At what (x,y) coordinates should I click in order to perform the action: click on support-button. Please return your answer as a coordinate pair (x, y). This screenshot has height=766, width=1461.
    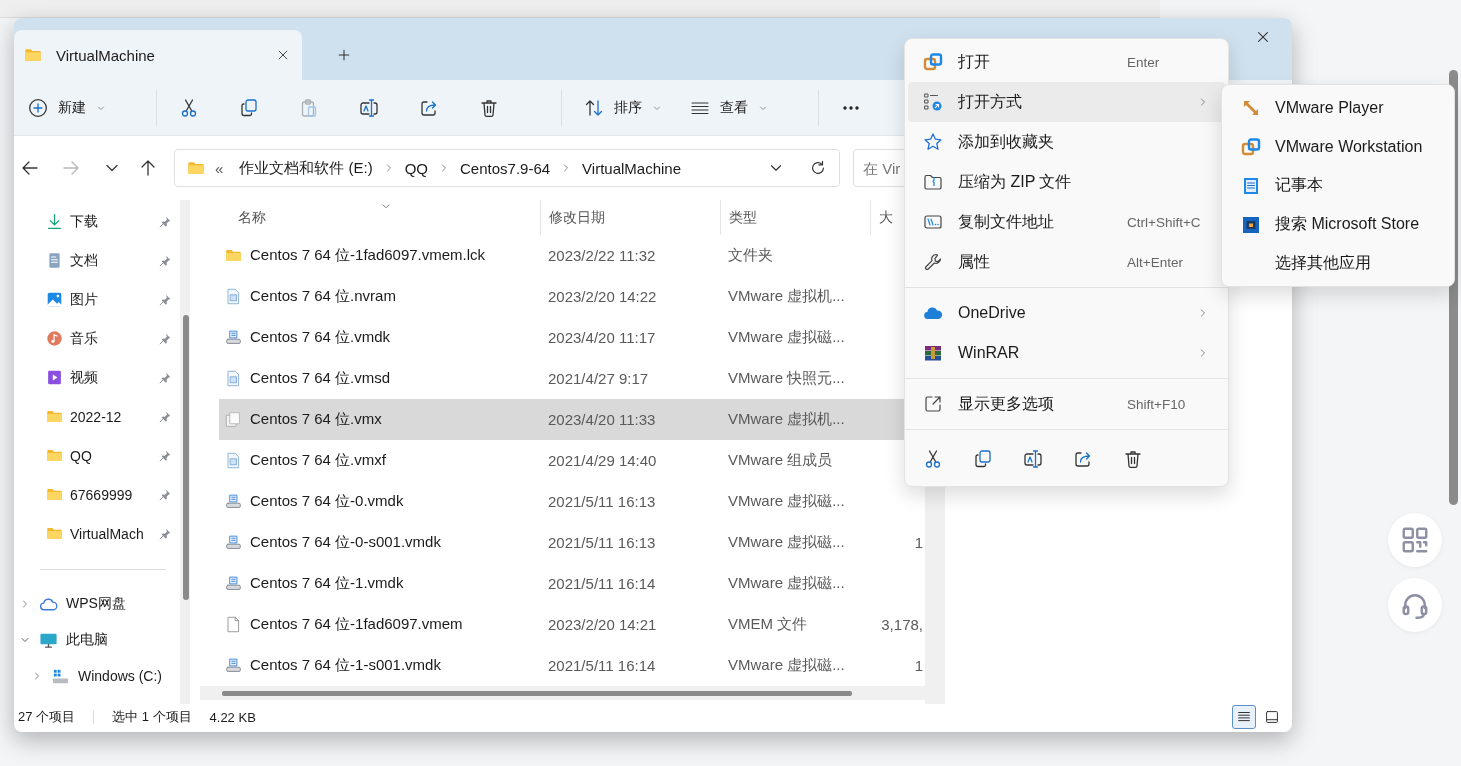
    Looking at the image, I should click on (1415, 605).